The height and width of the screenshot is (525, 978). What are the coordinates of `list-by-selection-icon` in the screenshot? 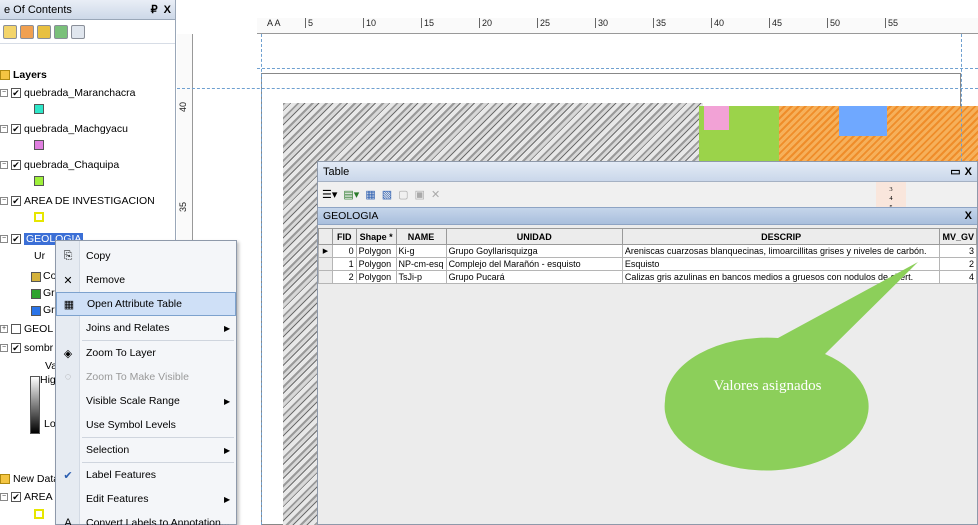 It's located at (61, 31).